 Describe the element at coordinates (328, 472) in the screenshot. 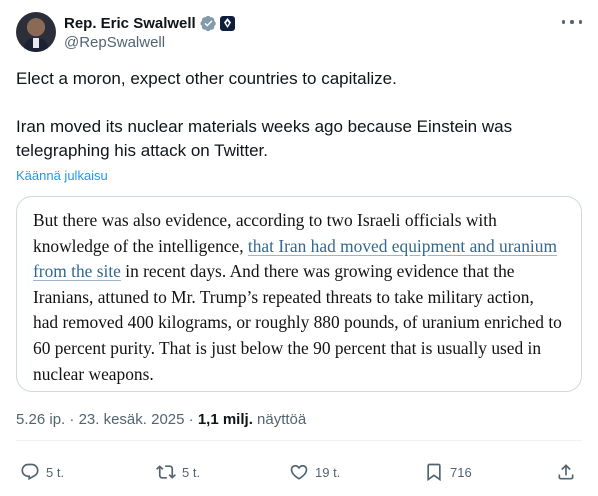

I see `like-count: 19 t.` at that location.